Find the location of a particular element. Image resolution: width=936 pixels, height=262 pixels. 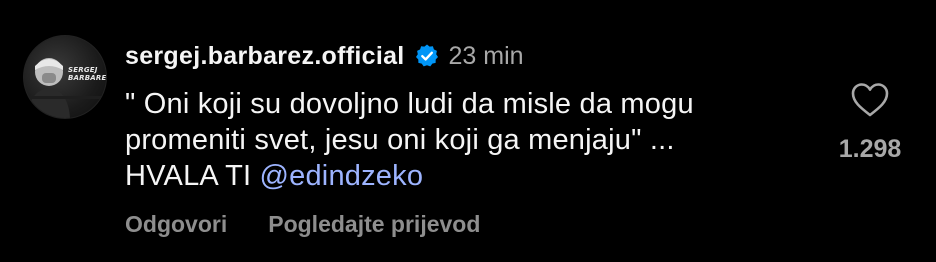

comment-timestamp: 23 min is located at coordinates (486, 55).